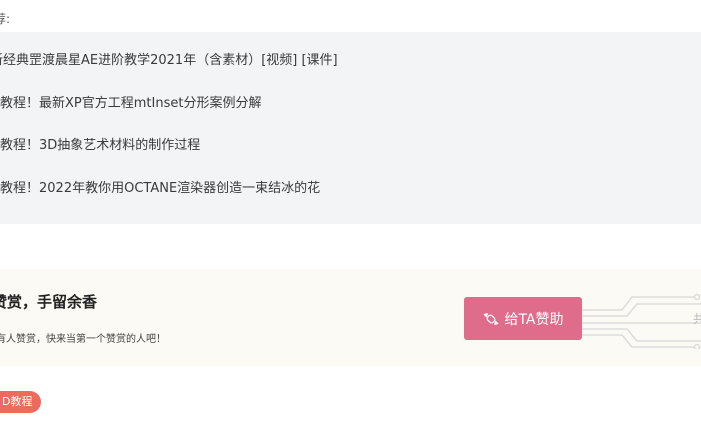 This screenshot has height=434, width=701. Describe the element at coordinates (49, 302) in the screenshot. I see `reward-title: 赞赏，手留余香` at that location.